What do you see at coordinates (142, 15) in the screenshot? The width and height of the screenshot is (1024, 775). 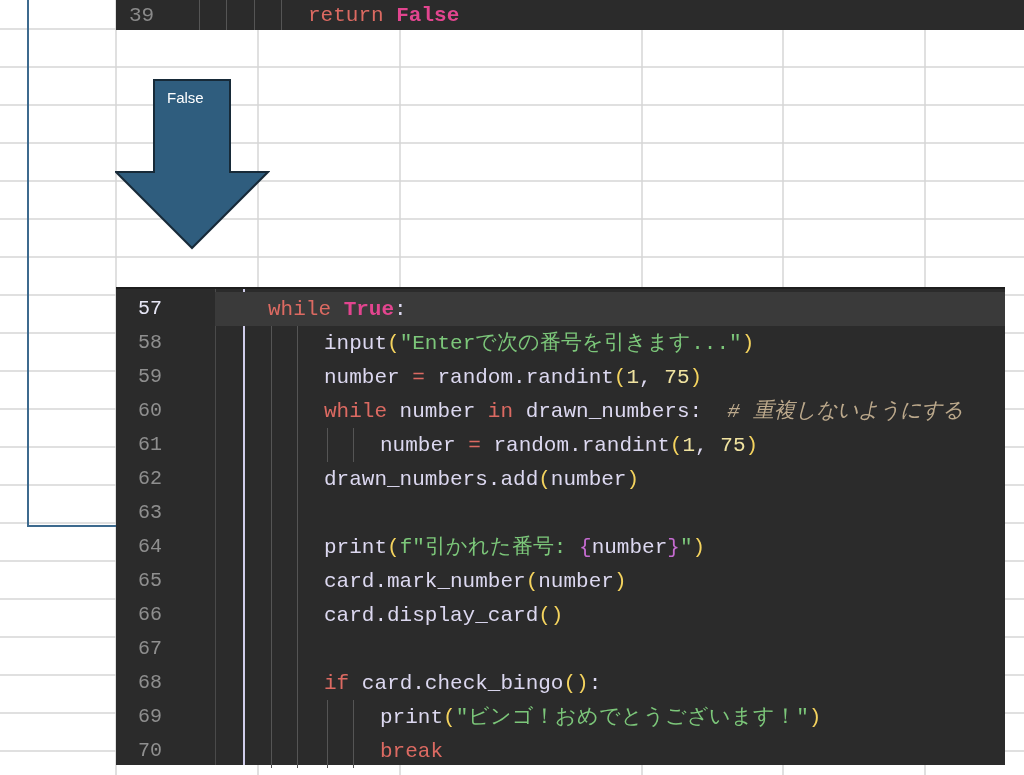 I see `line-number: 39` at bounding box center [142, 15].